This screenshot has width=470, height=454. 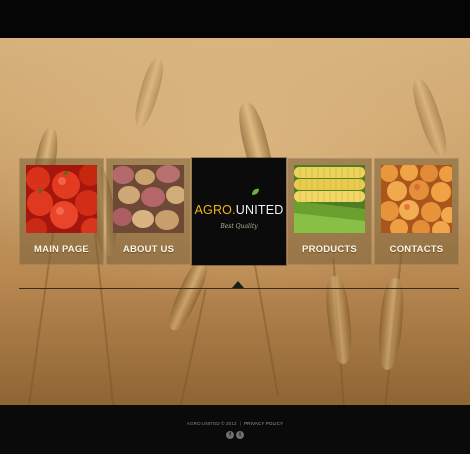 What do you see at coordinates (61, 199) in the screenshot?
I see `tomatoes-image` at bounding box center [61, 199].